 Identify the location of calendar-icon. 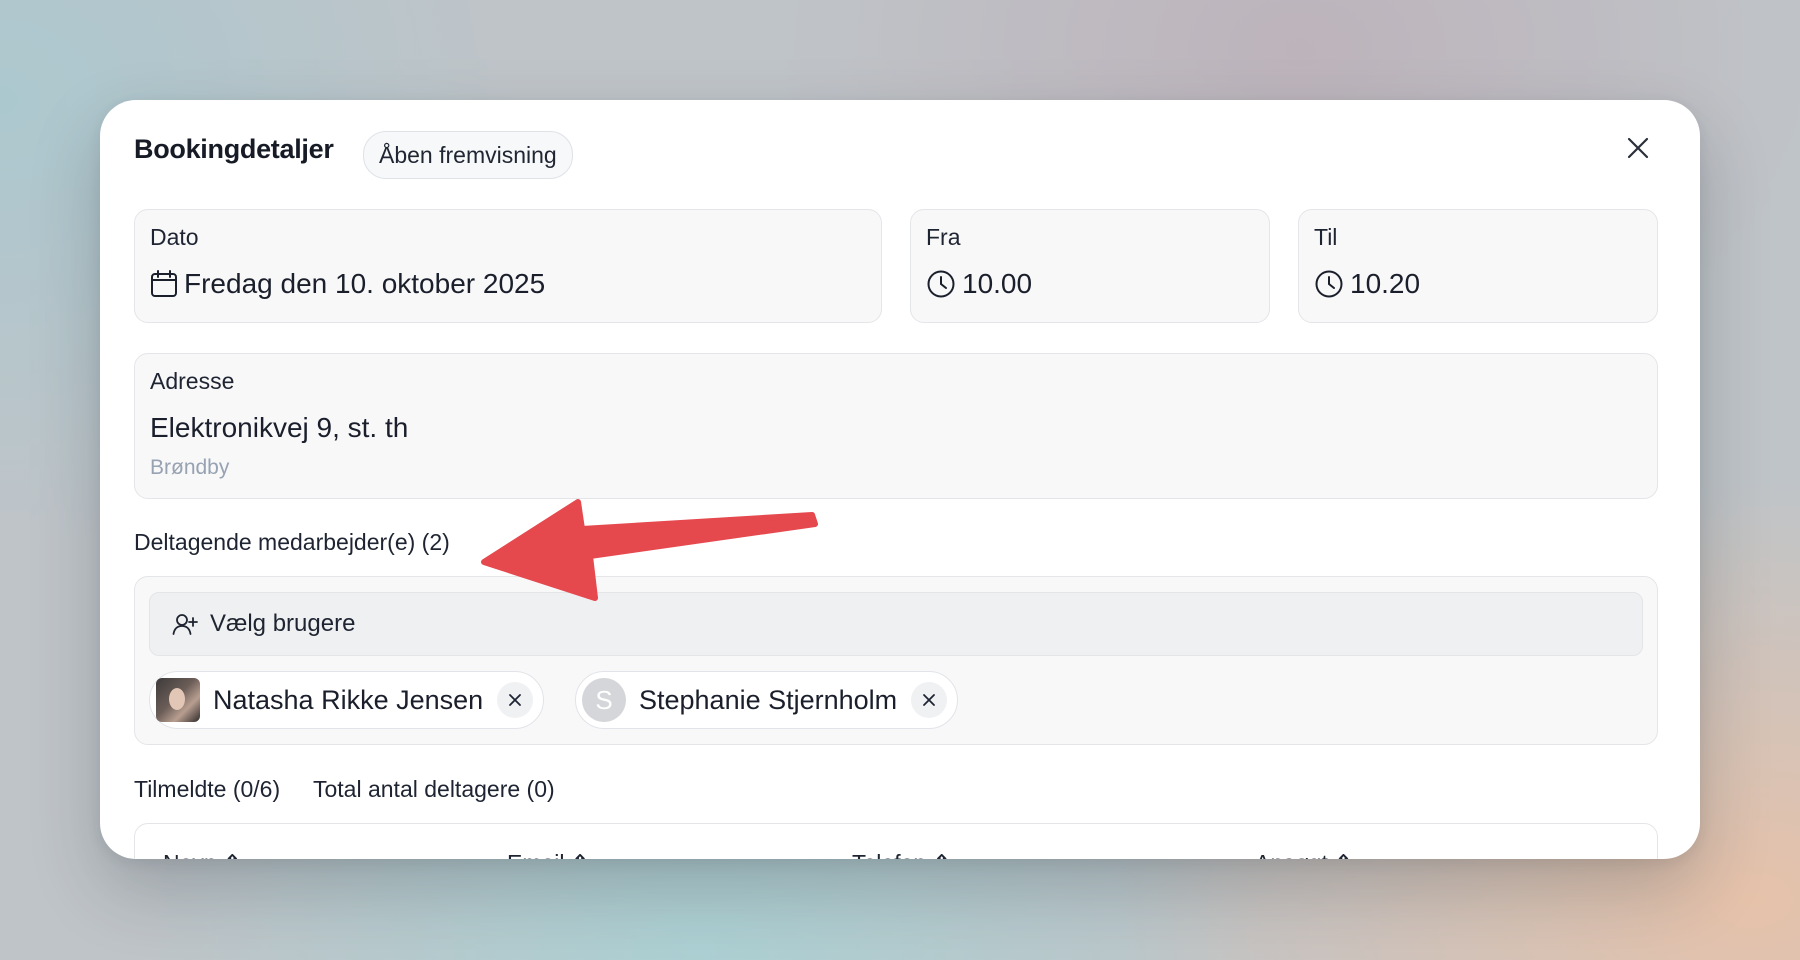
(164, 283).